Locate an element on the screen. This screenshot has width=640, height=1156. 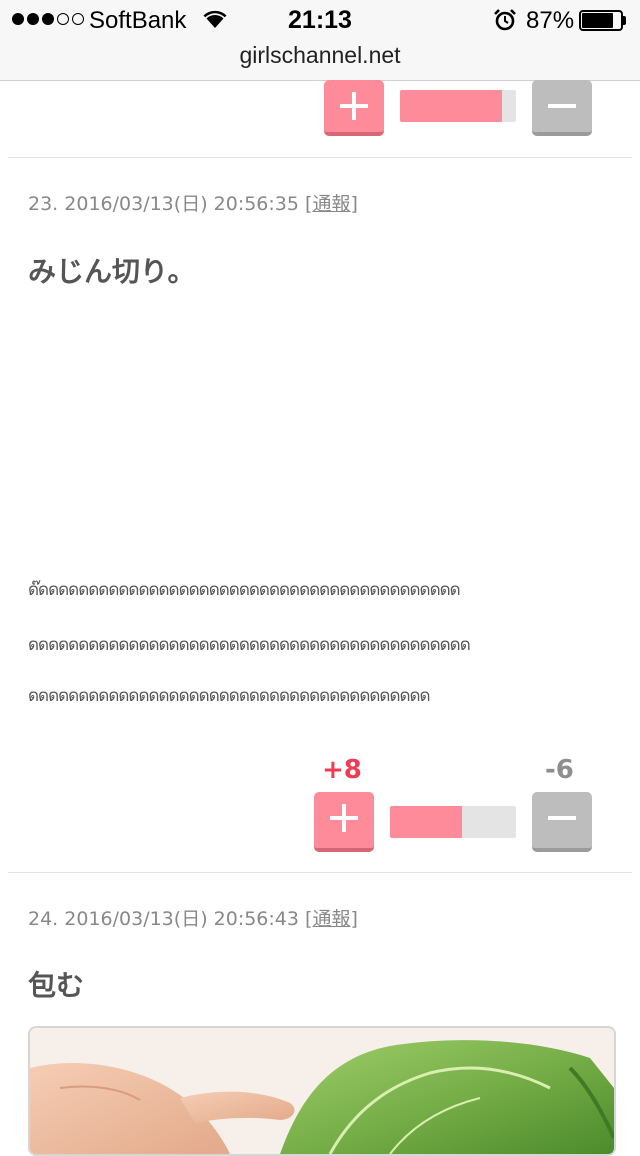
comment-number: 24. is located at coordinates (43, 919).